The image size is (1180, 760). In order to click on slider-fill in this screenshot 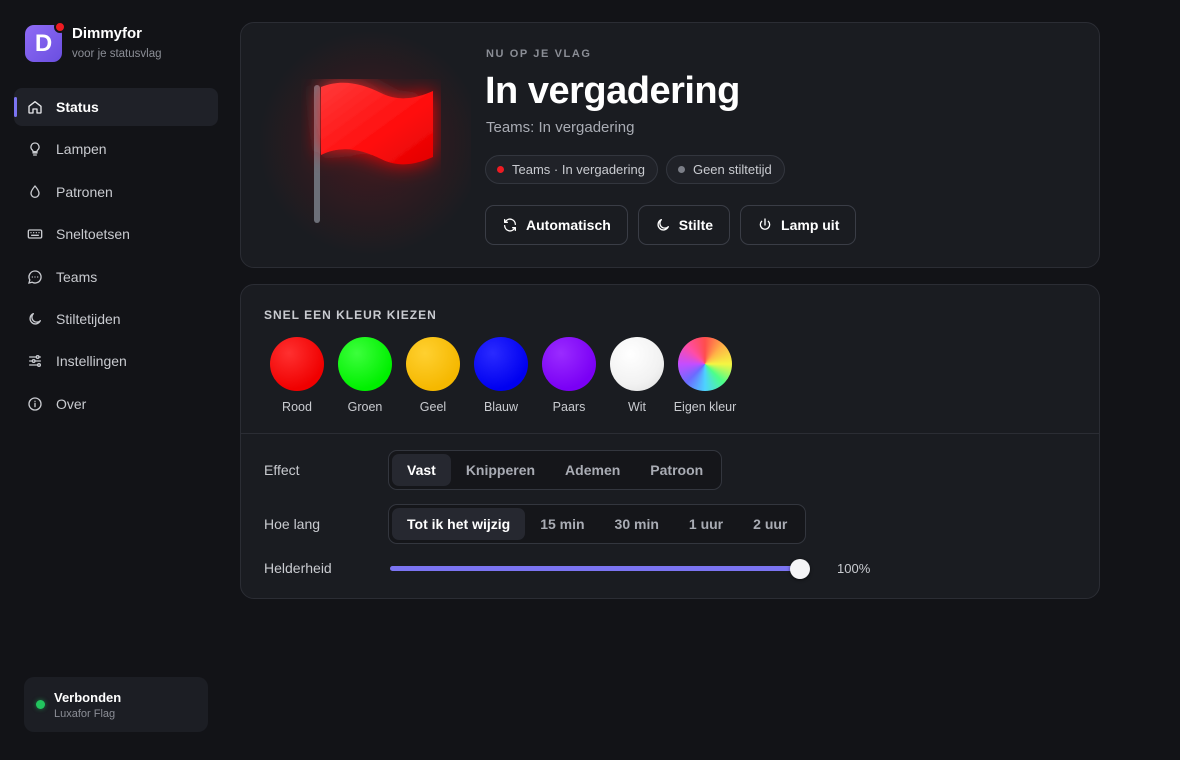, I will do `click(595, 568)`.